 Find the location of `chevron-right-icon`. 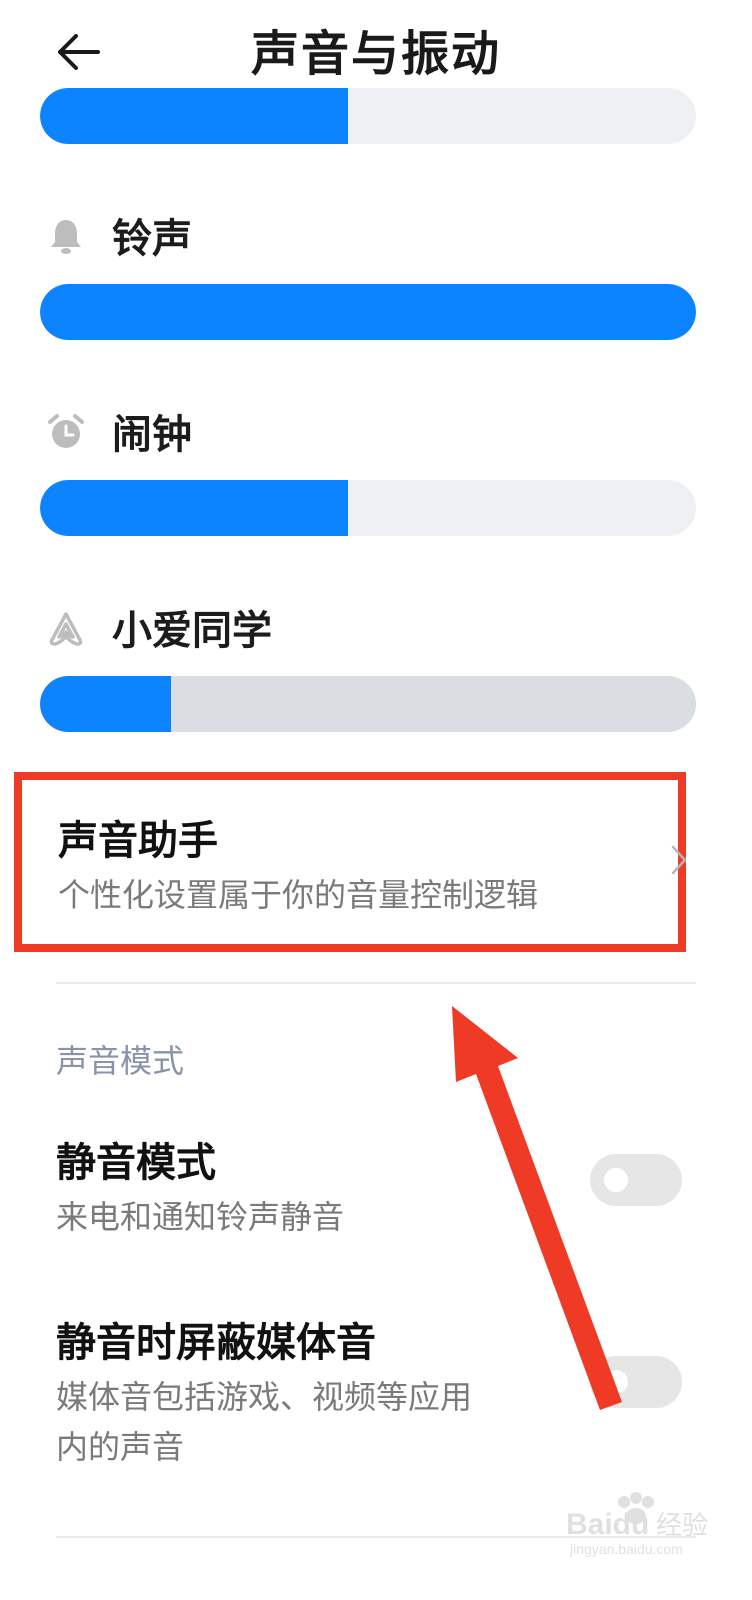

chevron-right-icon is located at coordinates (679, 860).